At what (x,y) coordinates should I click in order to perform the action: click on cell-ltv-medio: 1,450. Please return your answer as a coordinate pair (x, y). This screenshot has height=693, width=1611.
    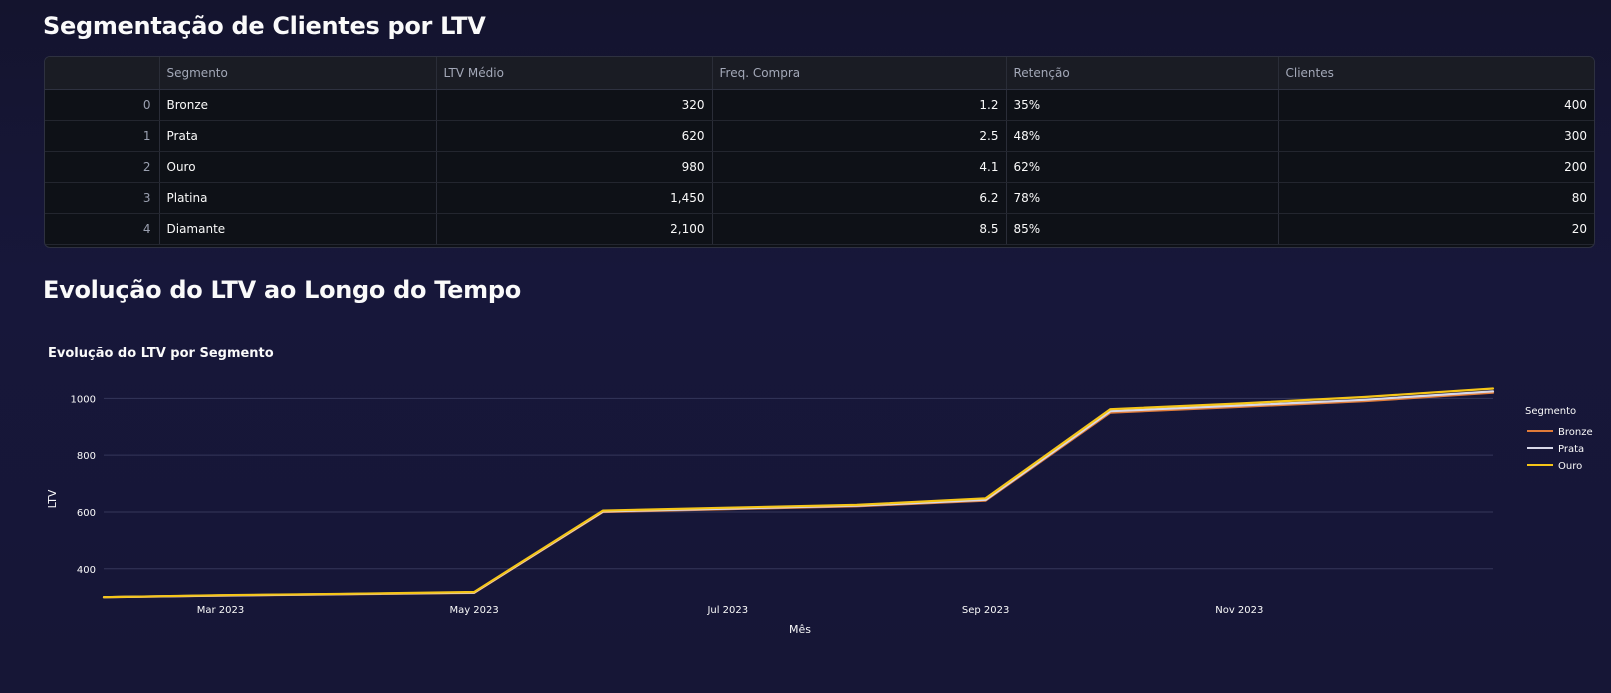
    Looking at the image, I should click on (574, 198).